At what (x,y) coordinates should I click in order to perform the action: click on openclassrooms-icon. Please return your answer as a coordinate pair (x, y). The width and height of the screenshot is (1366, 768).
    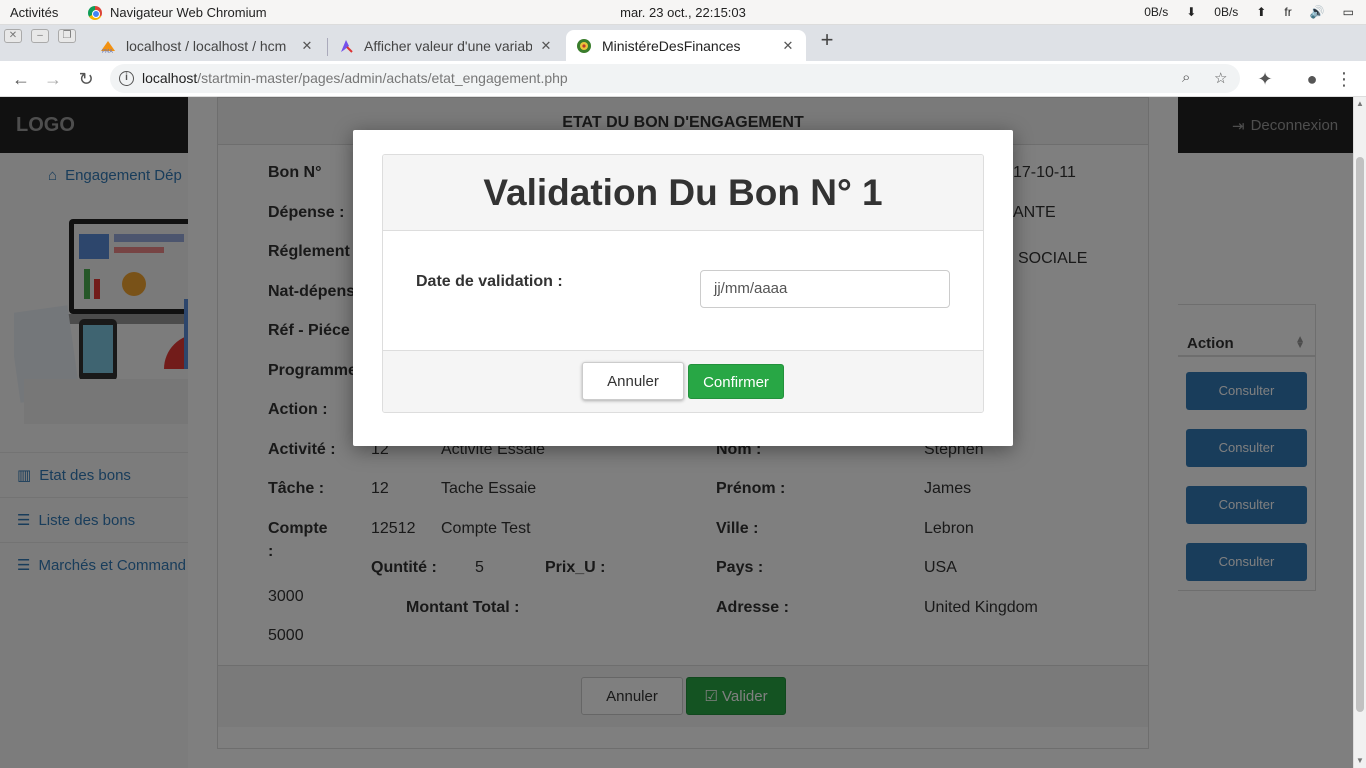
    Looking at the image, I should click on (347, 46).